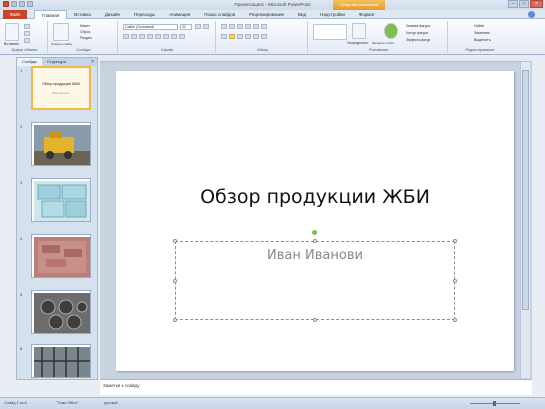 Image resolution: width=545 pixels, height=409 pixels. What do you see at coordinates (24, 50) in the screenshot?
I see `group-clipboard-label: Буфер обмена` at bounding box center [24, 50].